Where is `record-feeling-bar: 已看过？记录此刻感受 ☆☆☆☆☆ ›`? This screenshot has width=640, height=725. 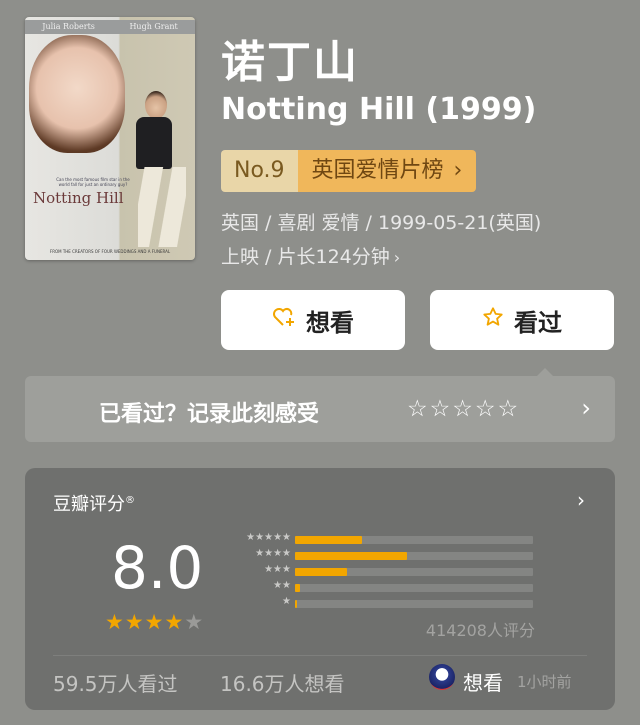 record-feeling-bar: 已看过？记录此刻感受 ☆☆☆☆☆ › is located at coordinates (320, 405).